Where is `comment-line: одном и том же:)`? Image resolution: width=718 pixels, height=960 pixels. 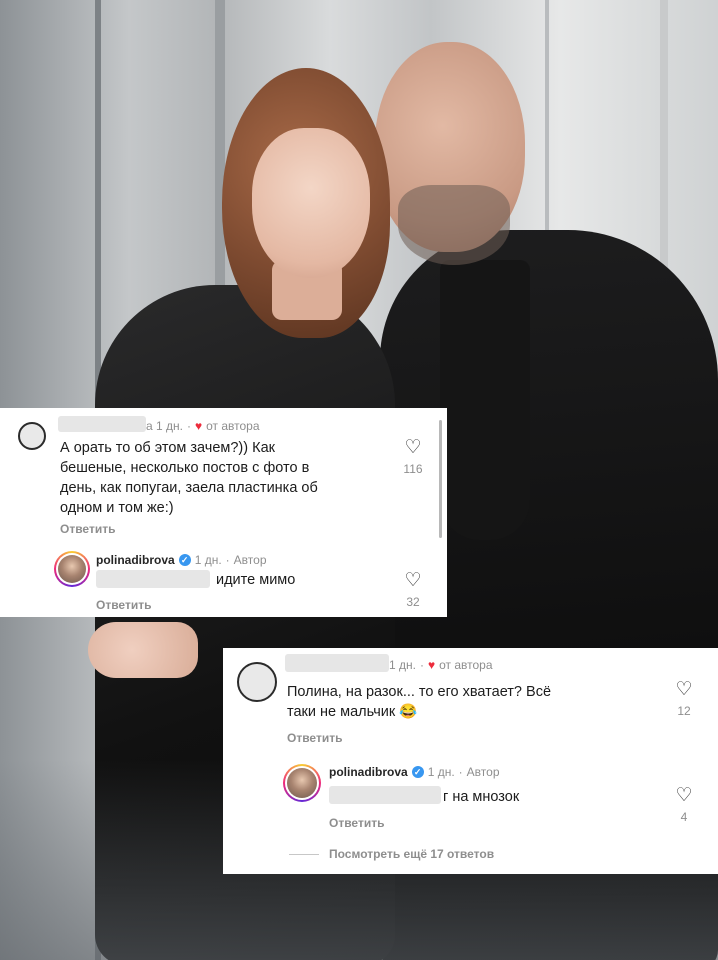 comment-line: одном и том же:) is located at coordinates (117, 508).